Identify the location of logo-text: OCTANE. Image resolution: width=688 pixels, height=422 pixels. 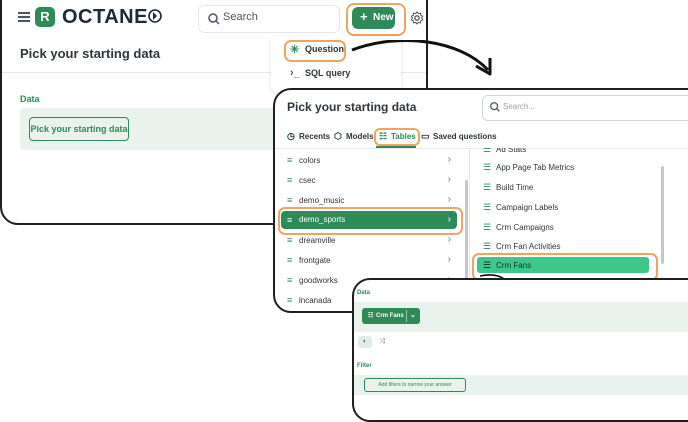
(105, 17).